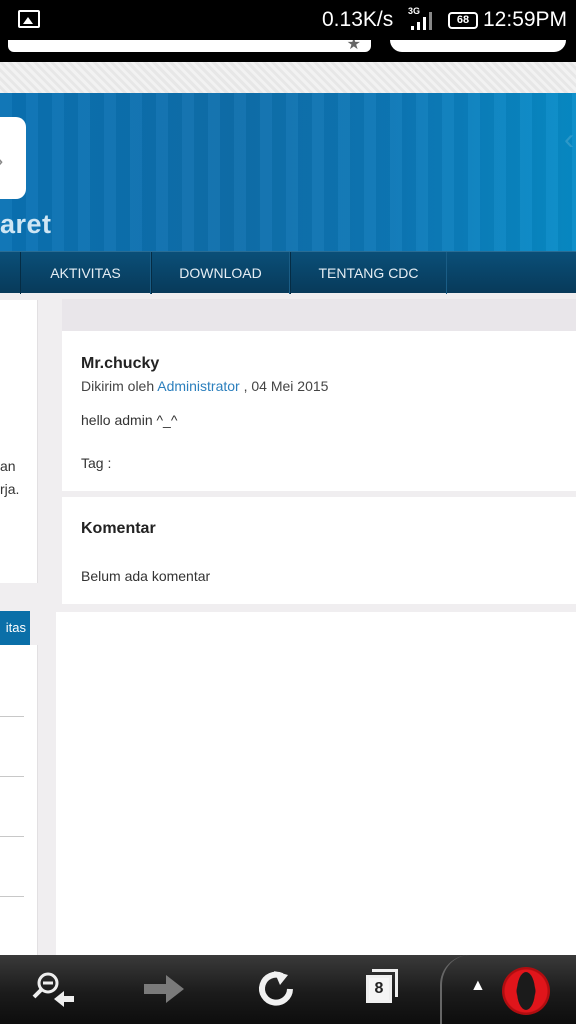  I want to click on nav-label: DOWNLOAD, so click(220, 273).